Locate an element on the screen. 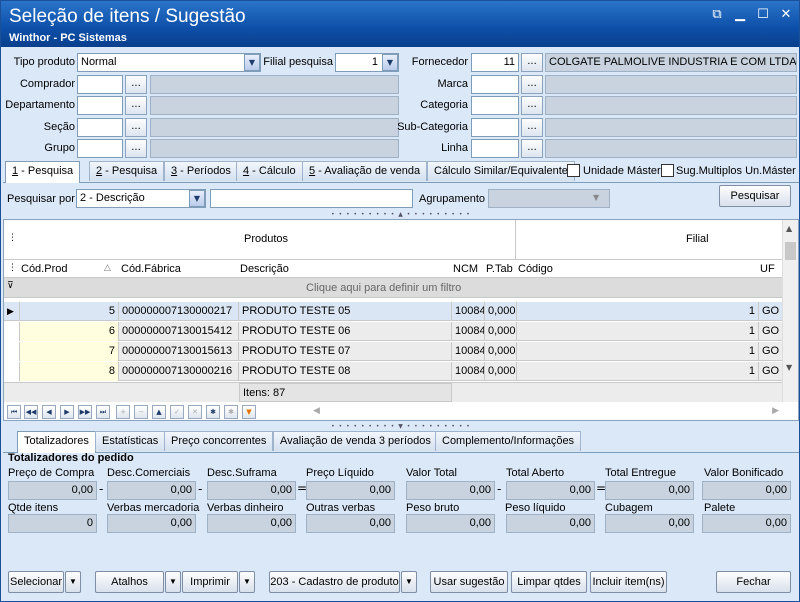  prev-page-icon: ◀◀ is located at coordinates (31, 412).